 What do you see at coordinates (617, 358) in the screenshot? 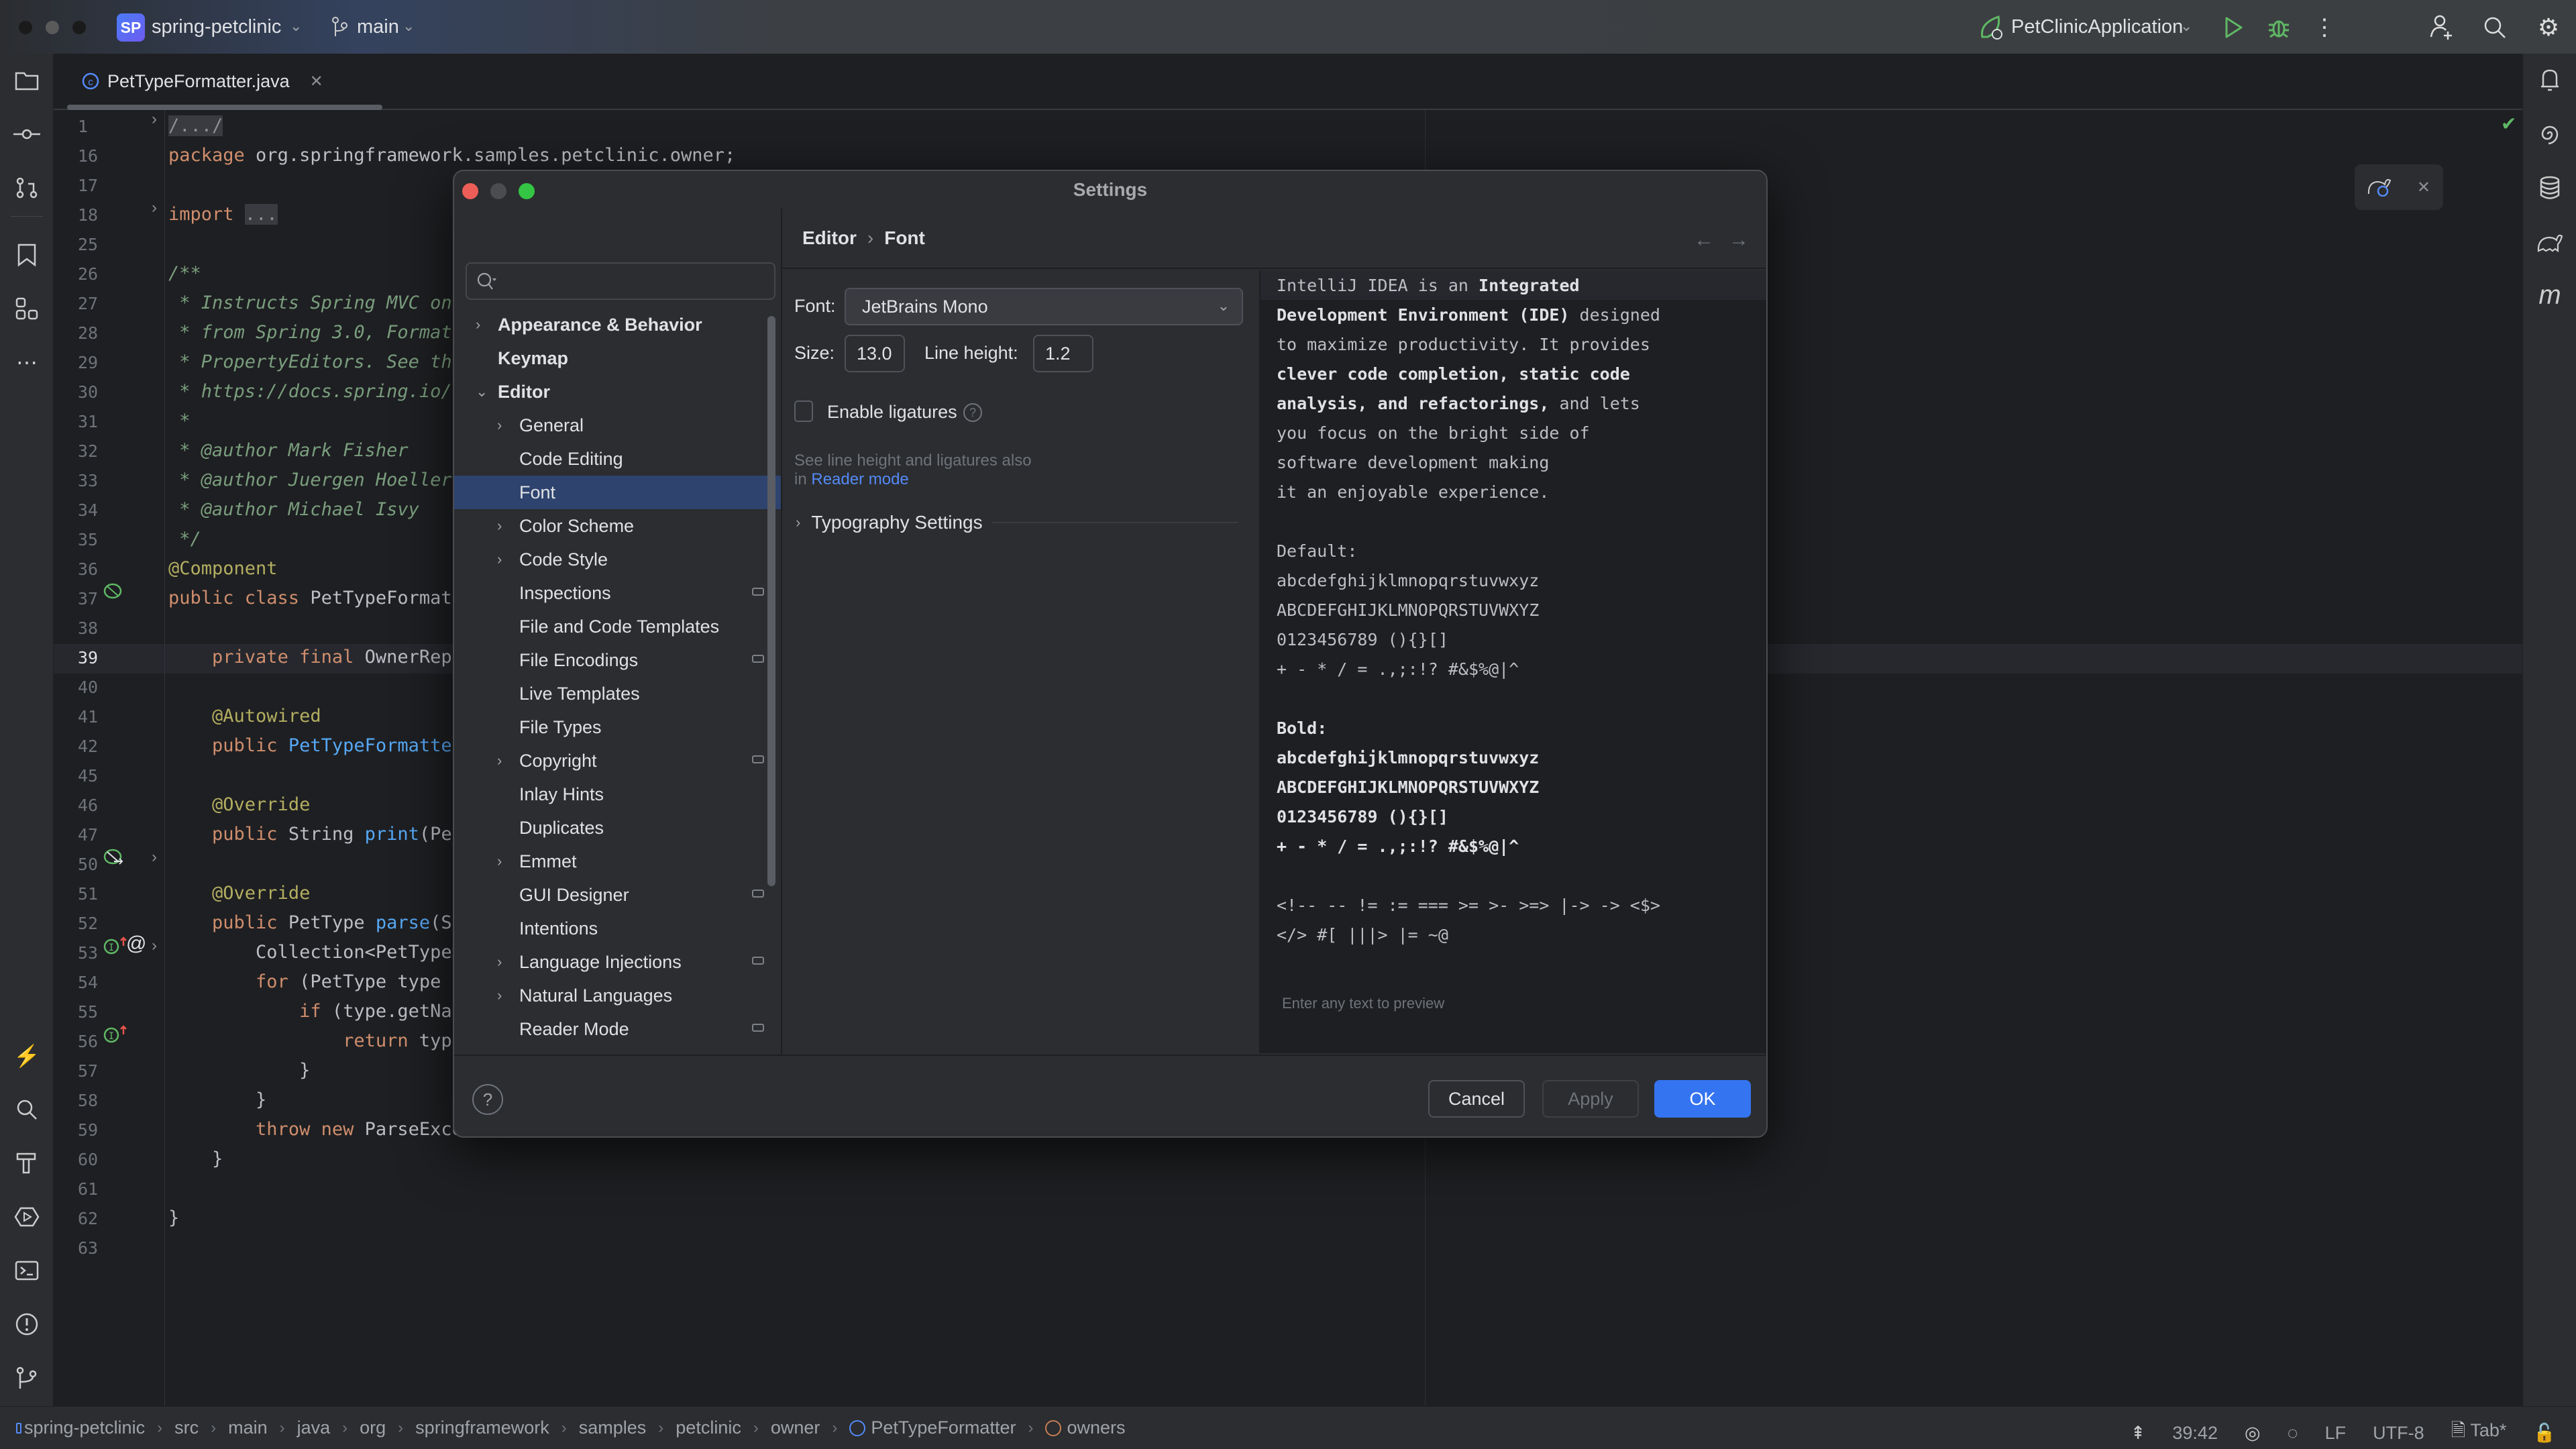
I see `settings-tree-item: Keymap` at bounding box center [617, 358].